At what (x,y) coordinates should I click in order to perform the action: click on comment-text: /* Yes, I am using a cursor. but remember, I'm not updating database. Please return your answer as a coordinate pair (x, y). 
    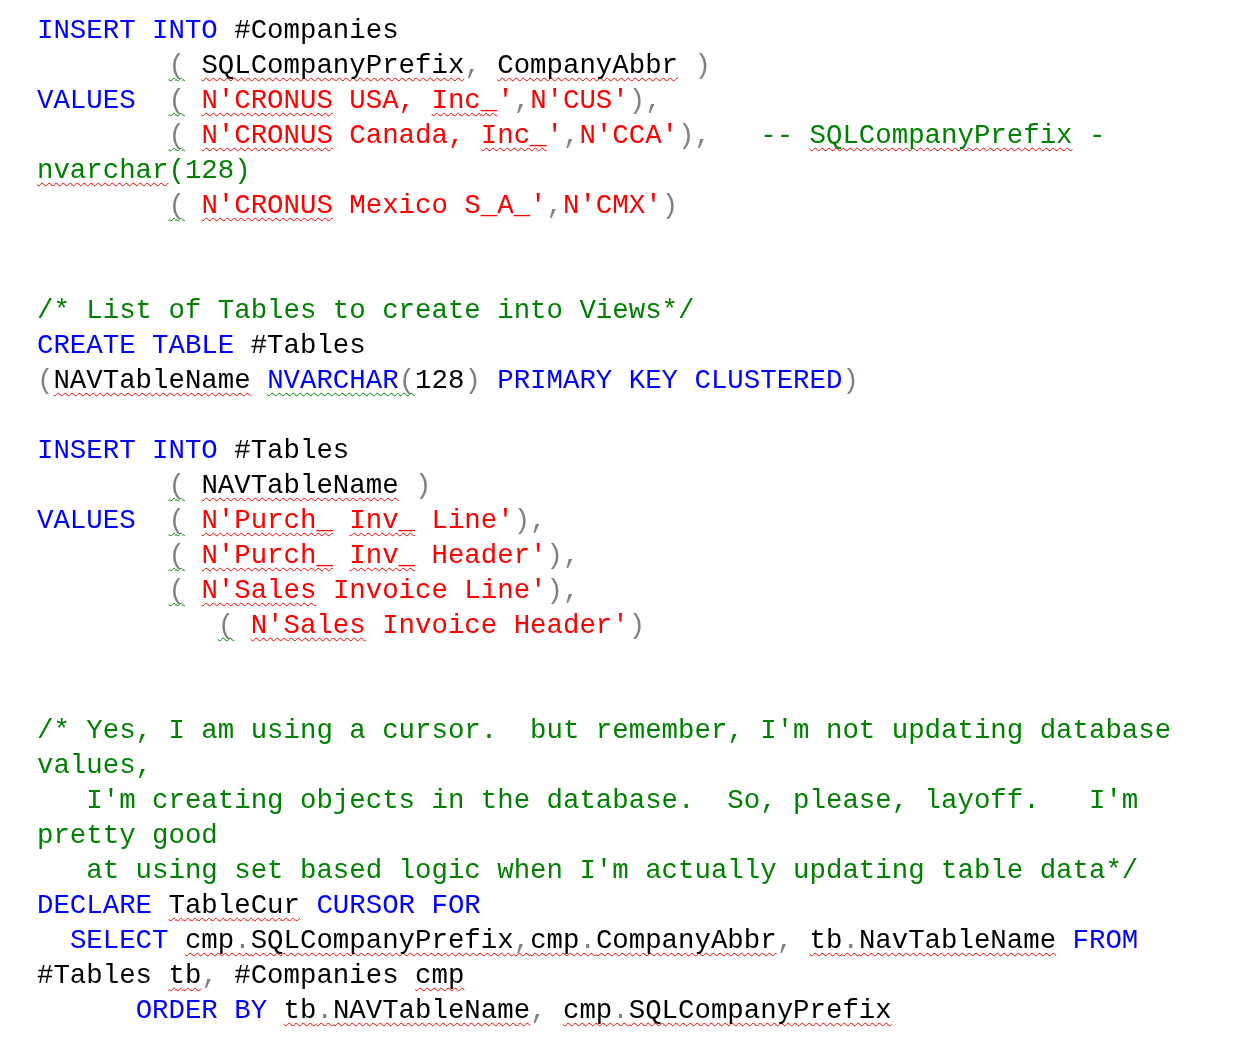
    Looking at the image, I should click on (604, 730).